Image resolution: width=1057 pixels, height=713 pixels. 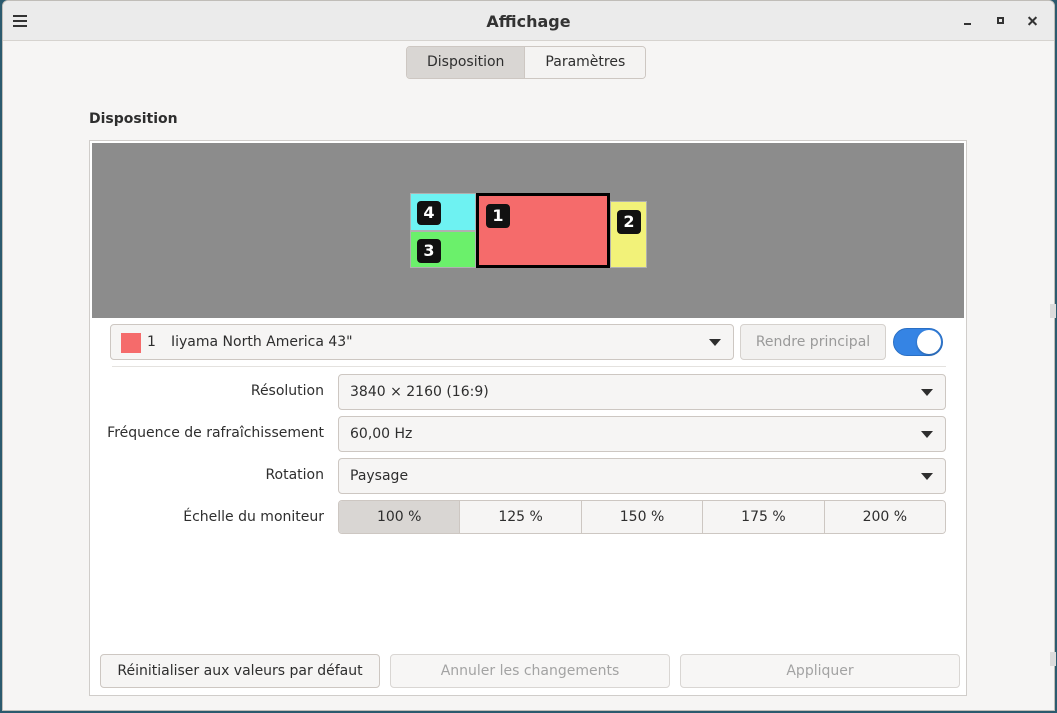 I want to click on resolution-value: 3840 × 2160 (16:9), so click(x=419, y=392).